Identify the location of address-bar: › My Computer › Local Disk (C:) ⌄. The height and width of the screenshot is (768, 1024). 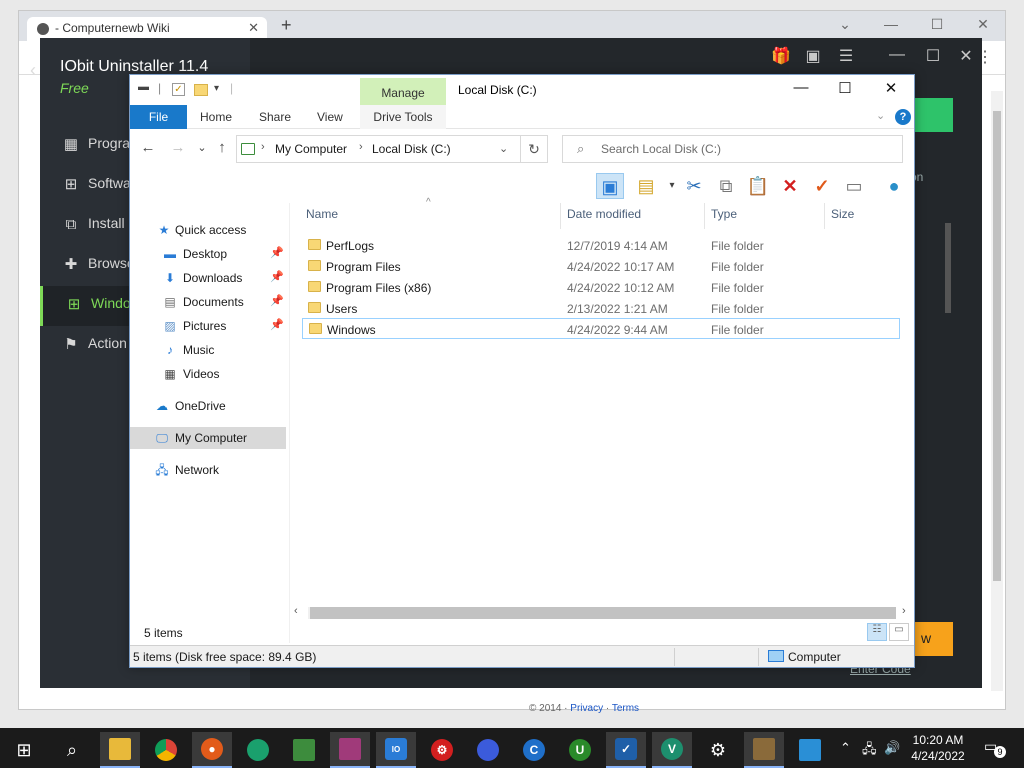
(392, 149).